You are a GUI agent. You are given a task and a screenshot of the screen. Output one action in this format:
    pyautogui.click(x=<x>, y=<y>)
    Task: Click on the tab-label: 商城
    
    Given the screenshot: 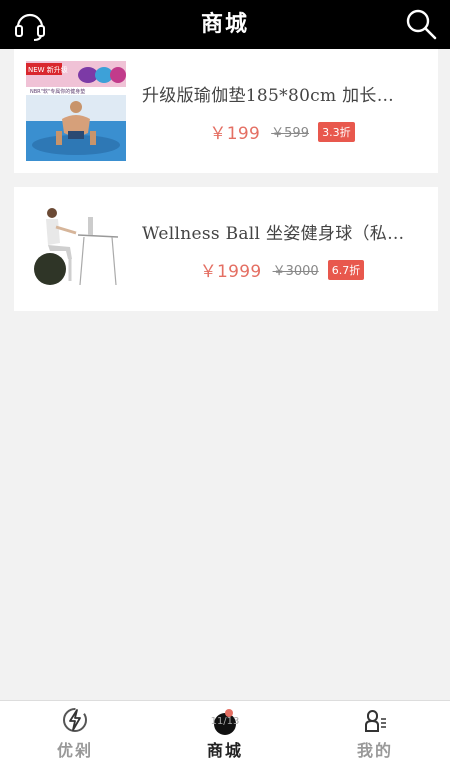 What is the action you would take?
    pyautogui.click(x=224, y=750)
    